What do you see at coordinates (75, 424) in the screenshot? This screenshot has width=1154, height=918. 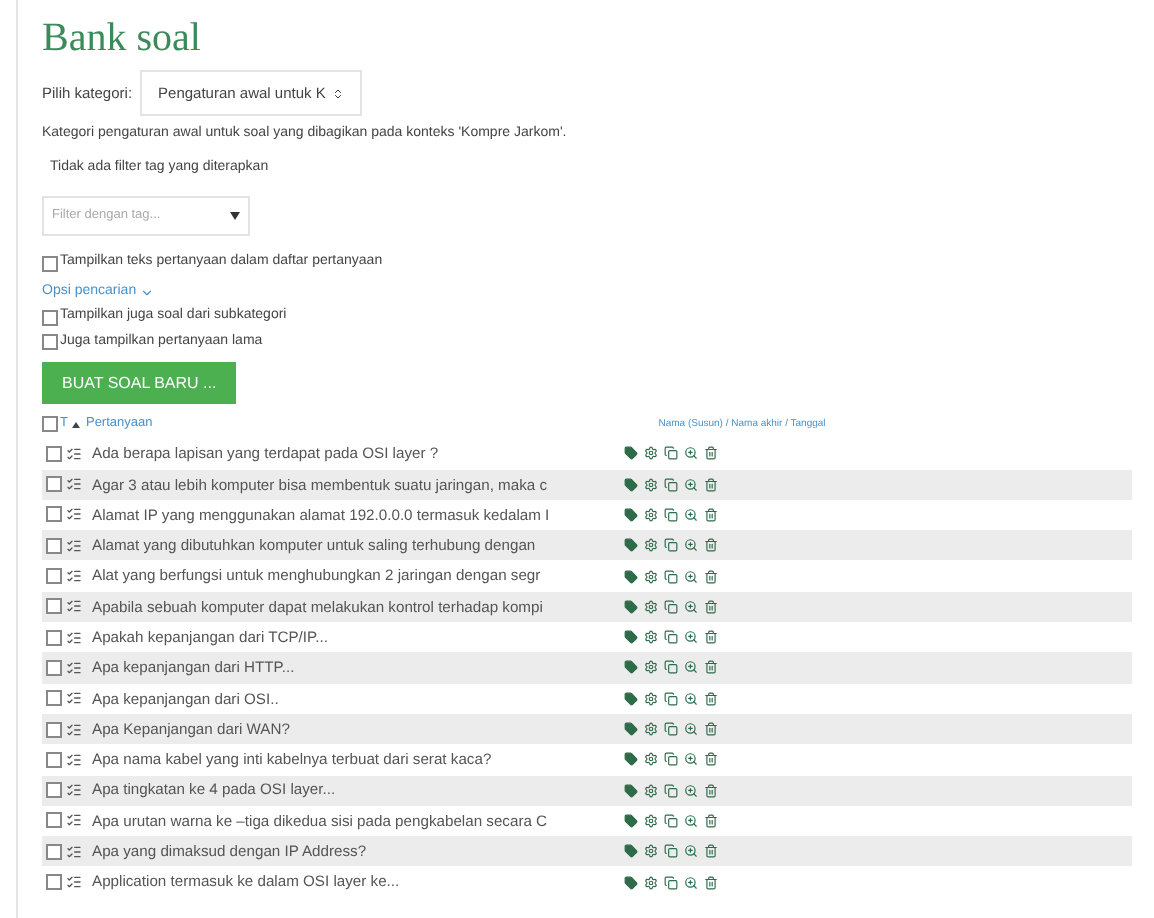 I see `sort-arrow-icon` at bounding box center [75, 424].